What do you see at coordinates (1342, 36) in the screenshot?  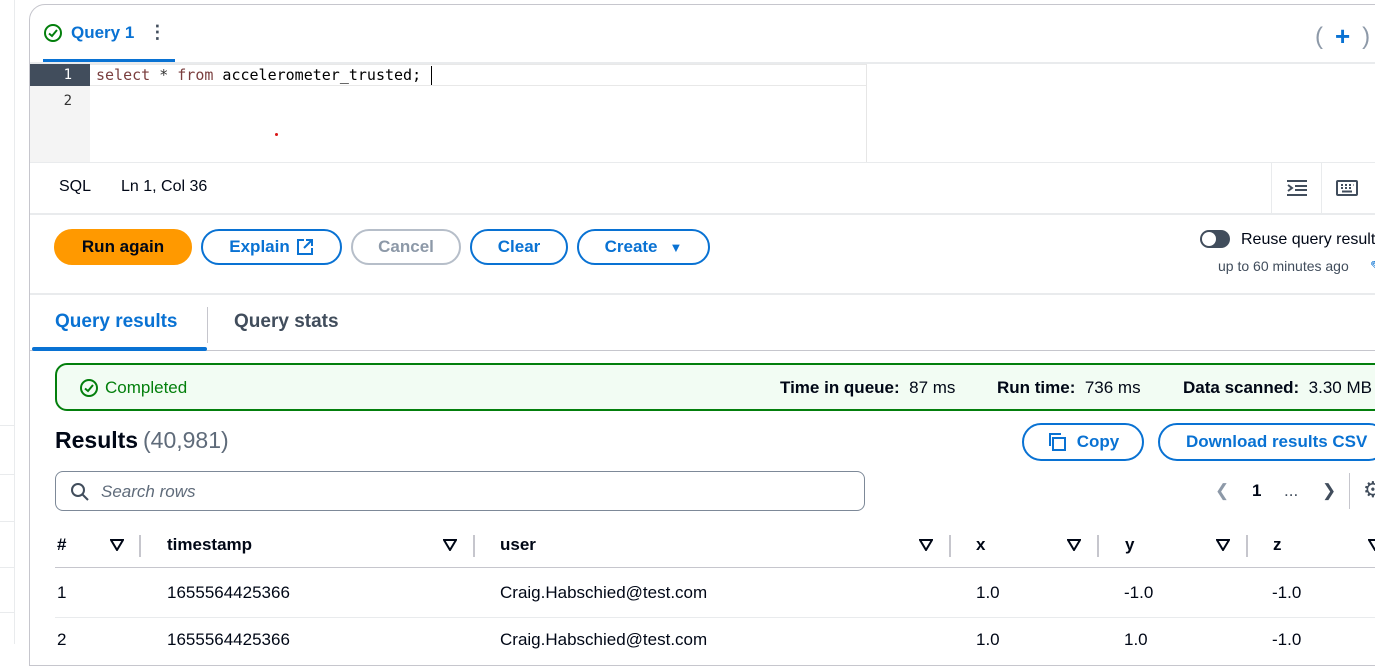 I see `plus-icon: +` at bounding box center [1342, 36].